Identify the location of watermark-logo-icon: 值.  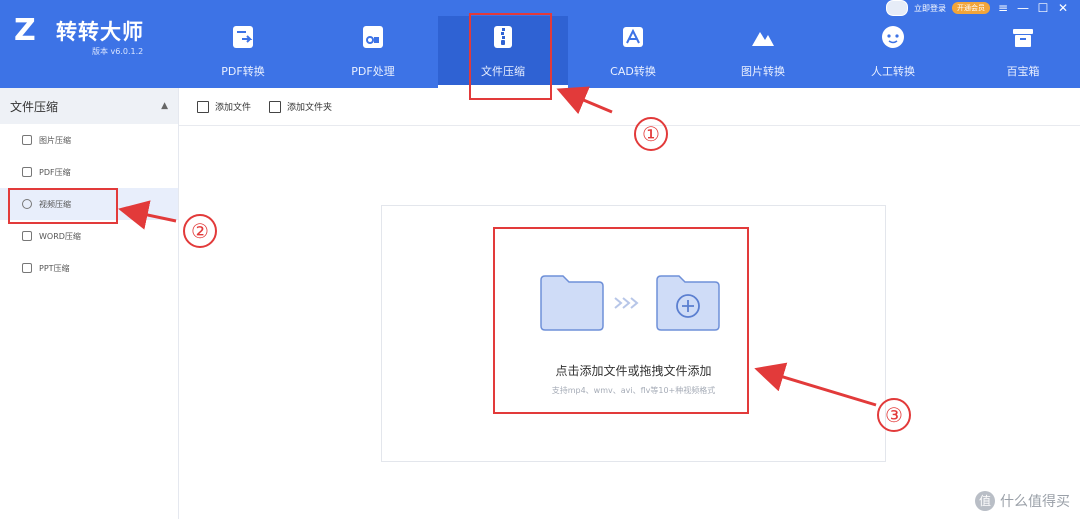
(985, 501).